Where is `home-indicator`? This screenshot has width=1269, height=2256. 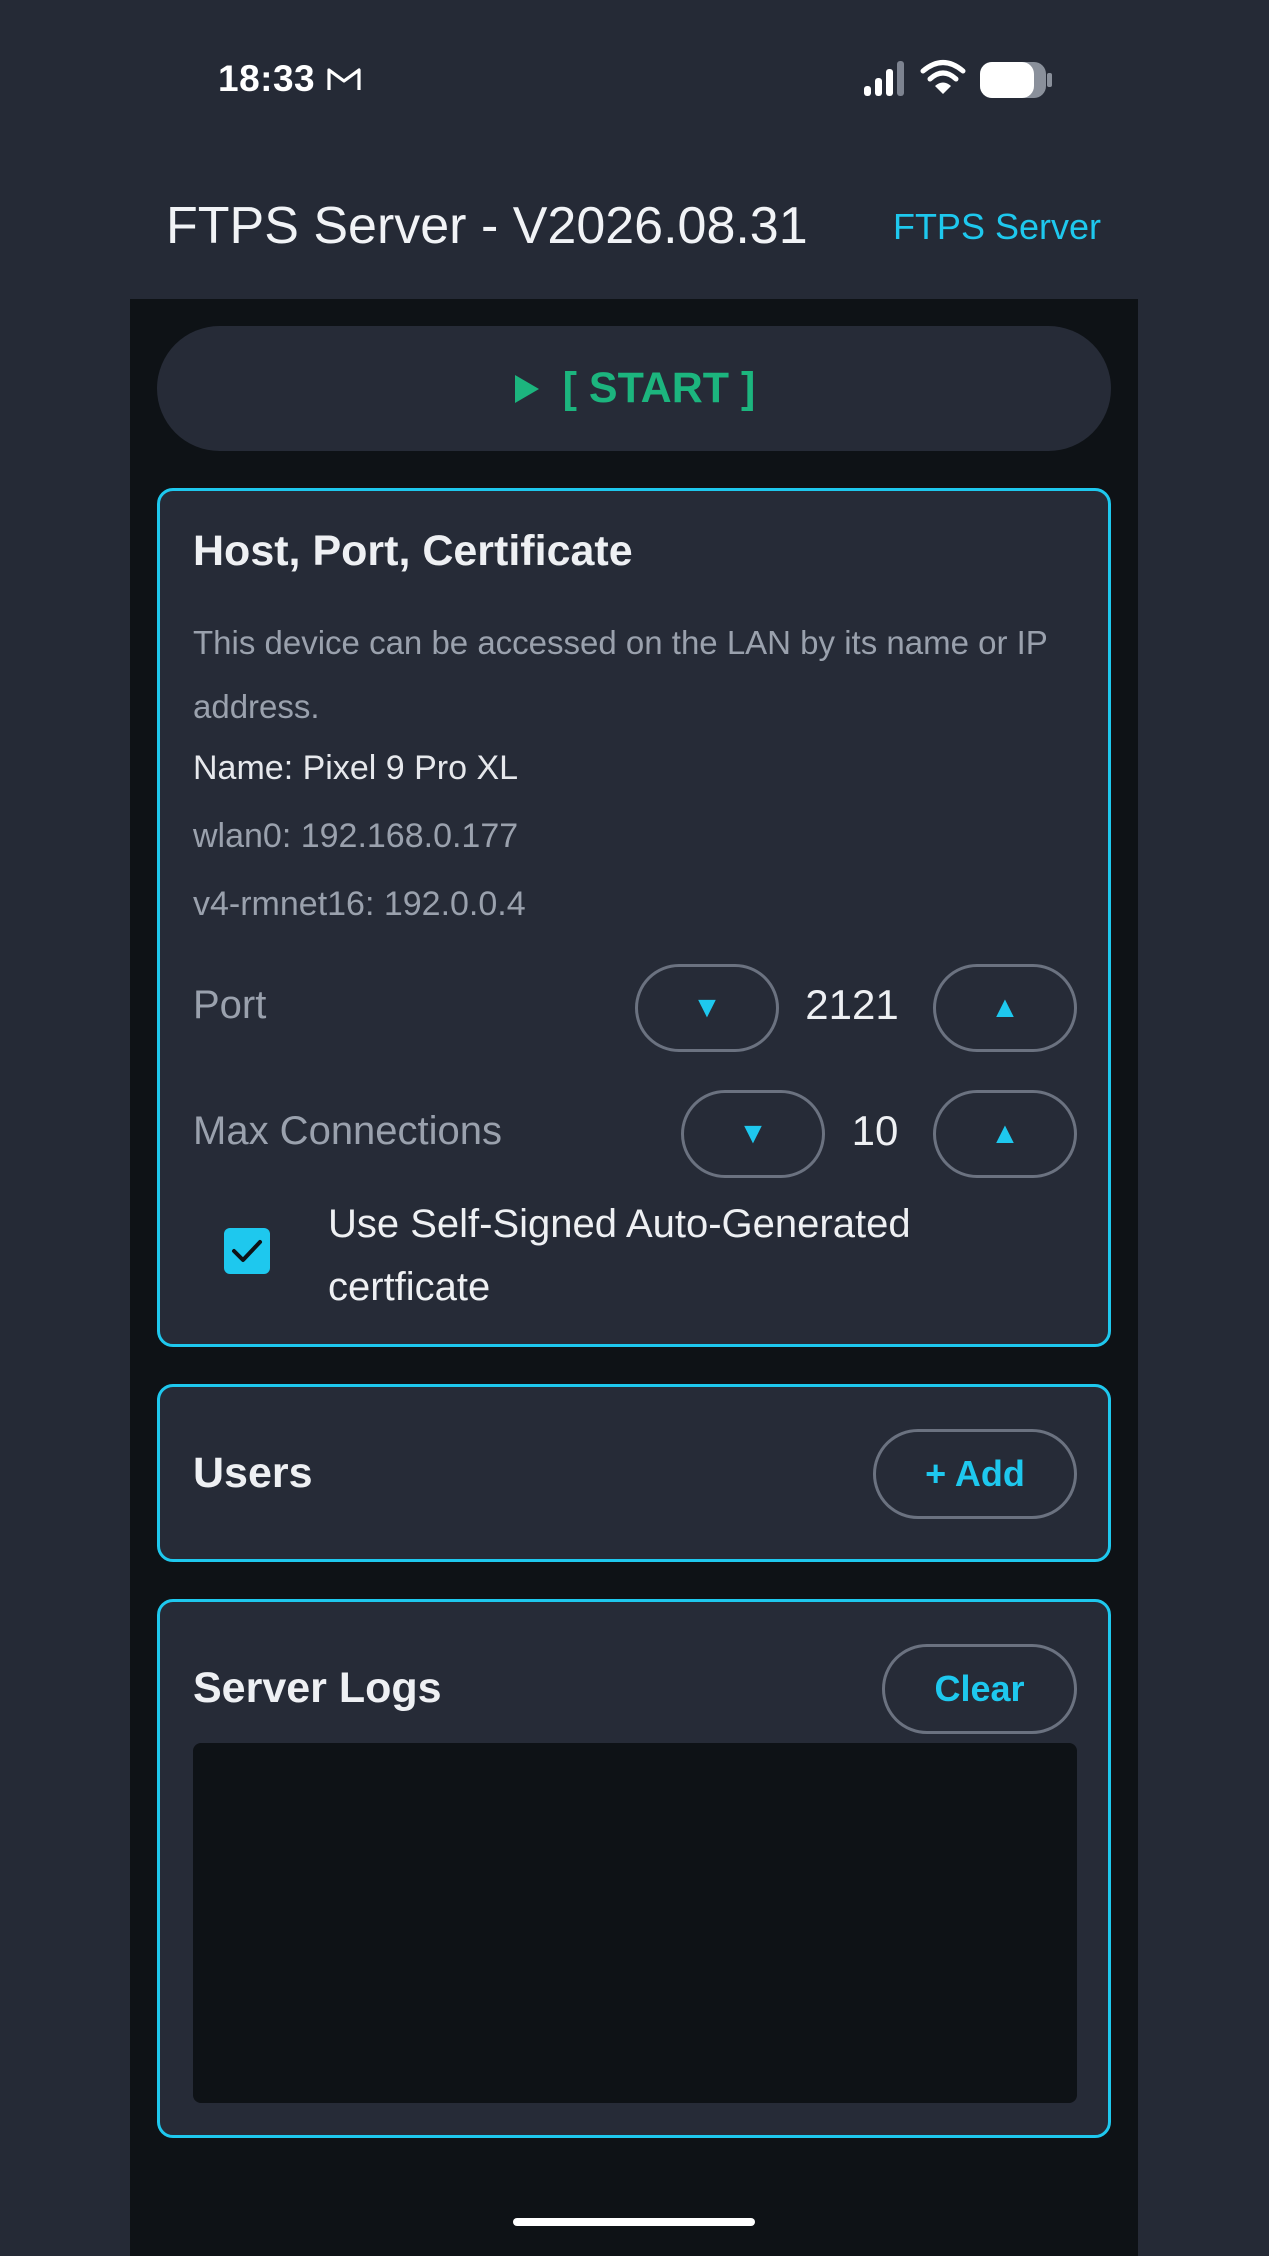
home-indicator is located at coordinates (634, 2222).